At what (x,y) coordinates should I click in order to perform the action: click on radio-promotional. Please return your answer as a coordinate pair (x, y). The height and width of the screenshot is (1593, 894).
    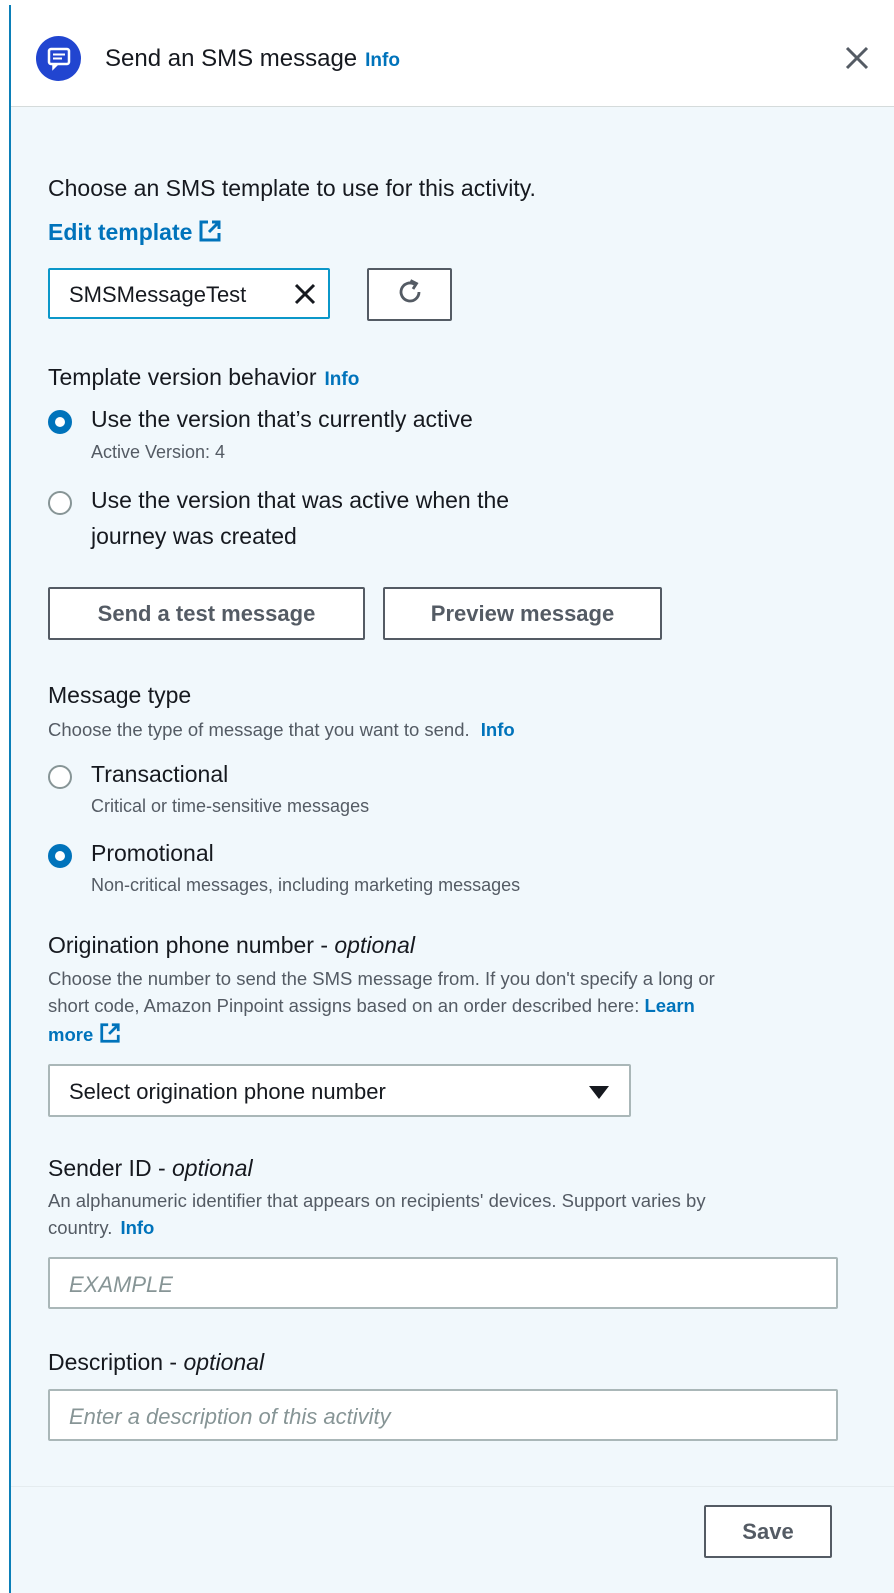
    Looking at the image, I should click on (60, 856).